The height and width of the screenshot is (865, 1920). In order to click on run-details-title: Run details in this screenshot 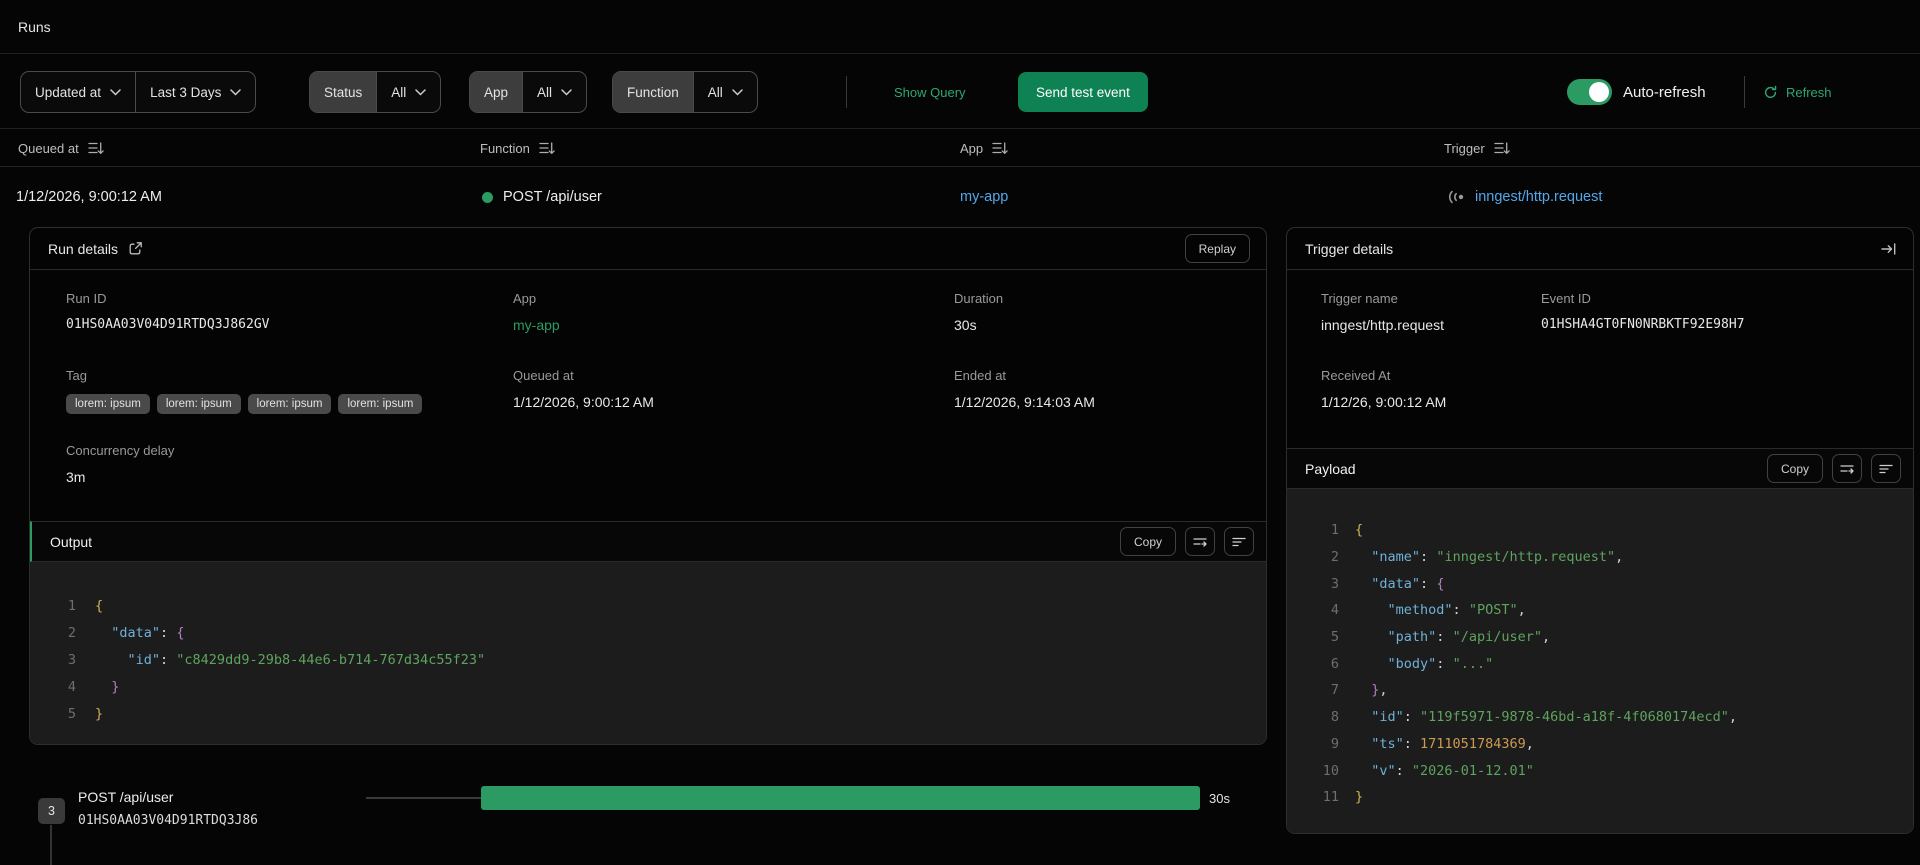, I will do `click(83, 248)`.